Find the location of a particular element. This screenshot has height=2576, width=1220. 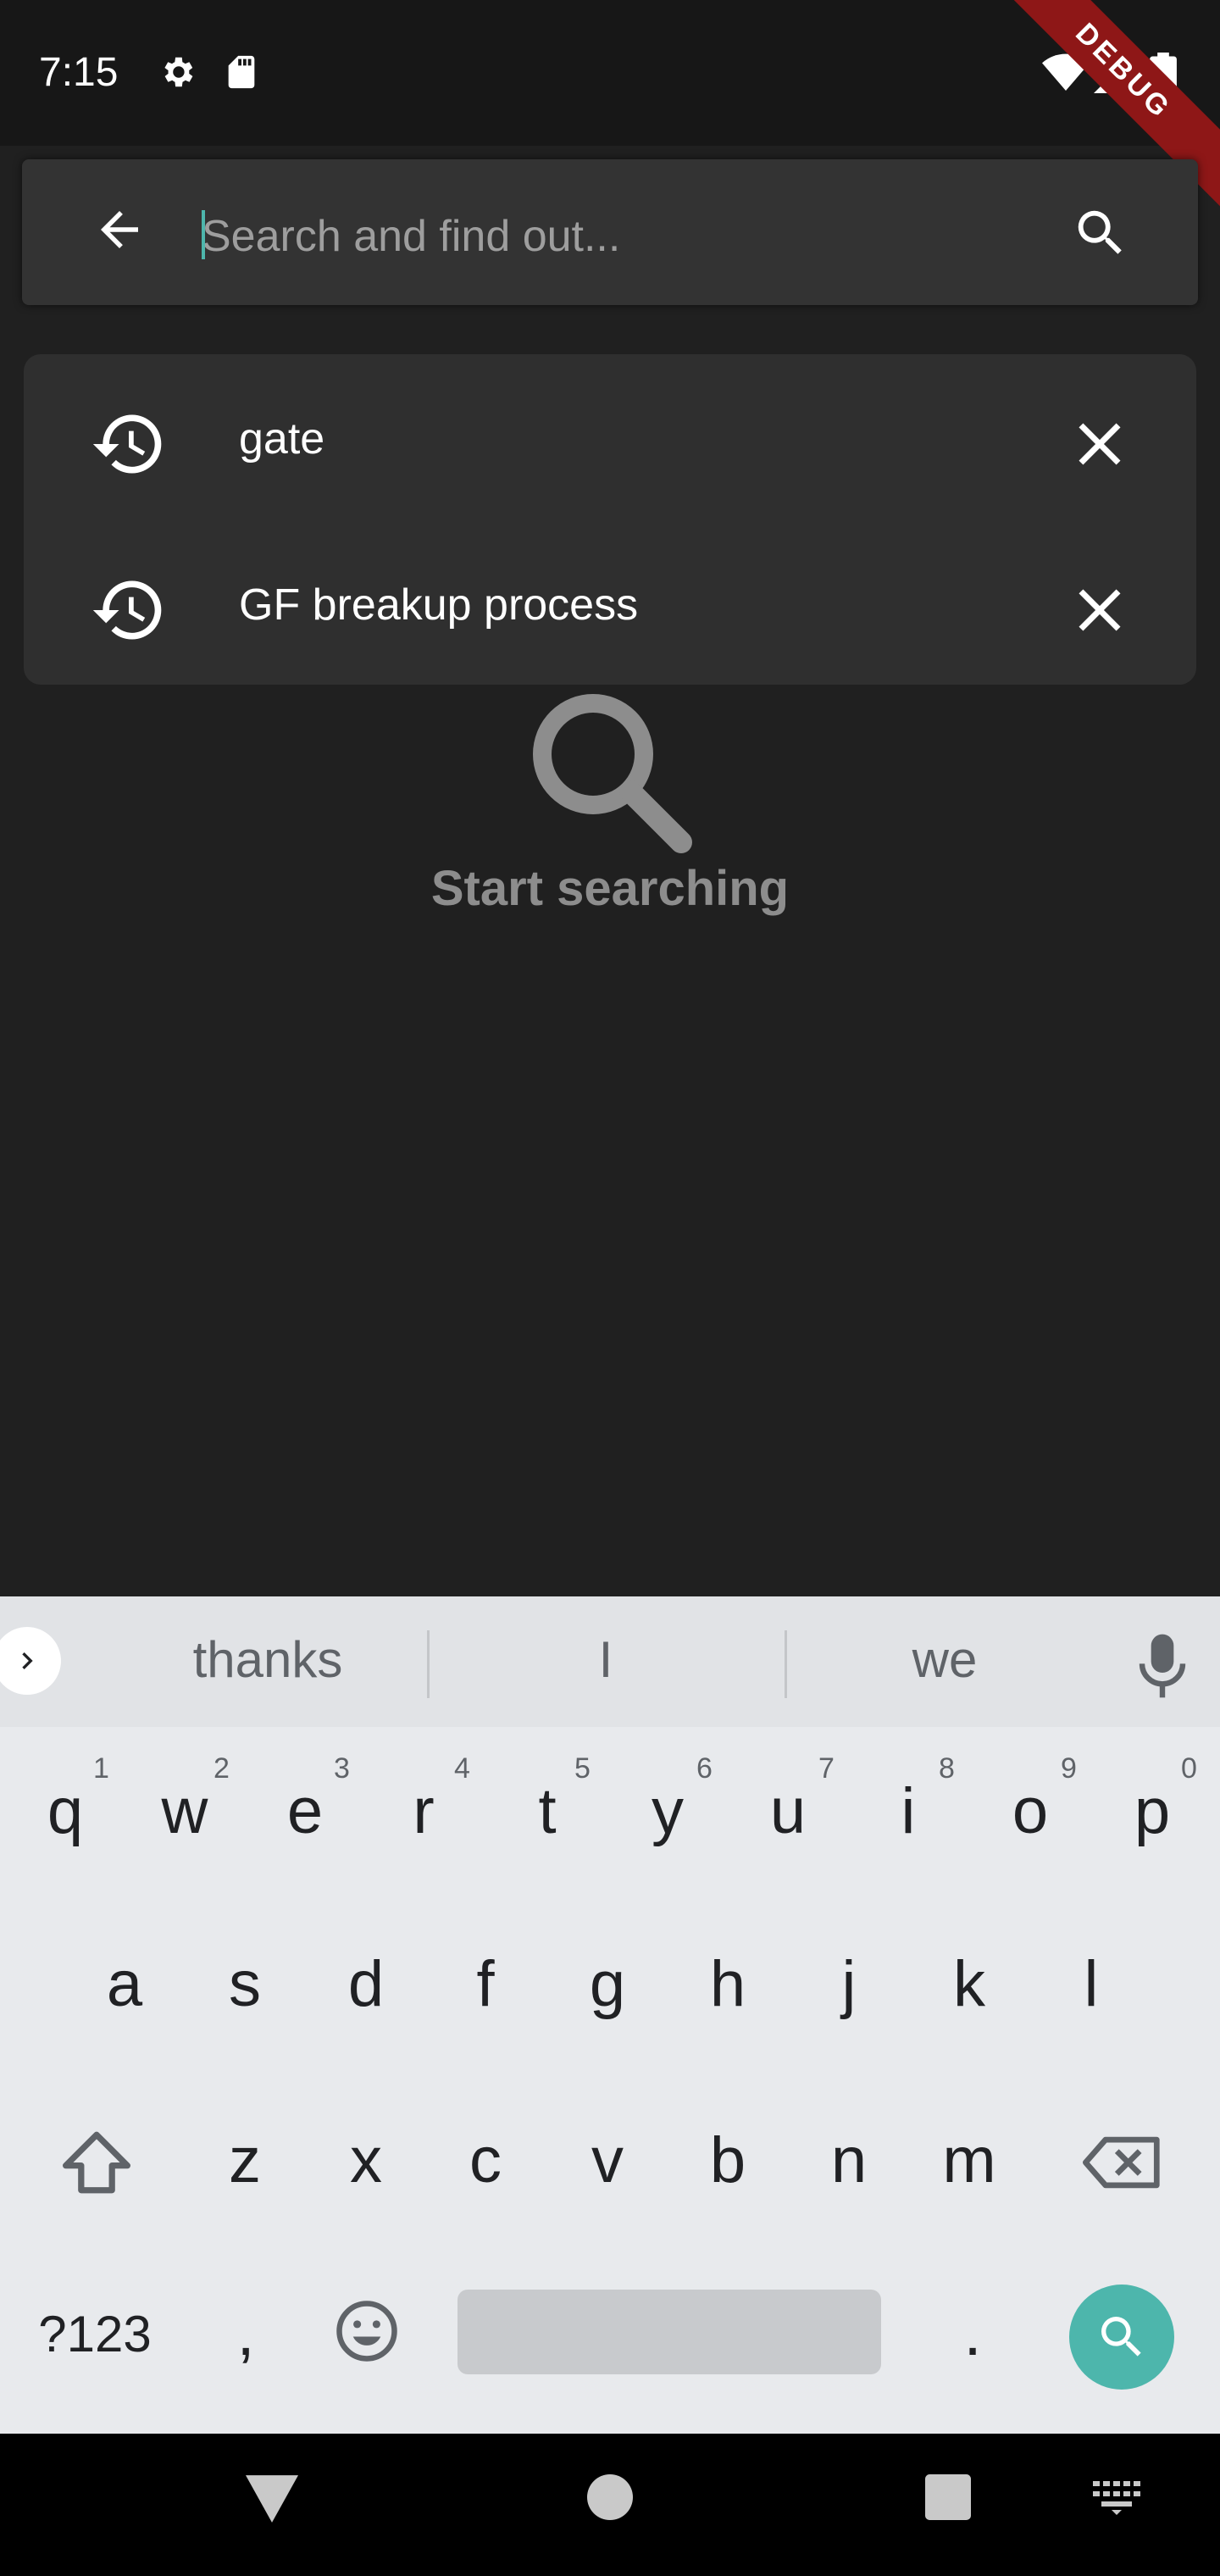

key-e: e is located at coordinates (305, 1811).